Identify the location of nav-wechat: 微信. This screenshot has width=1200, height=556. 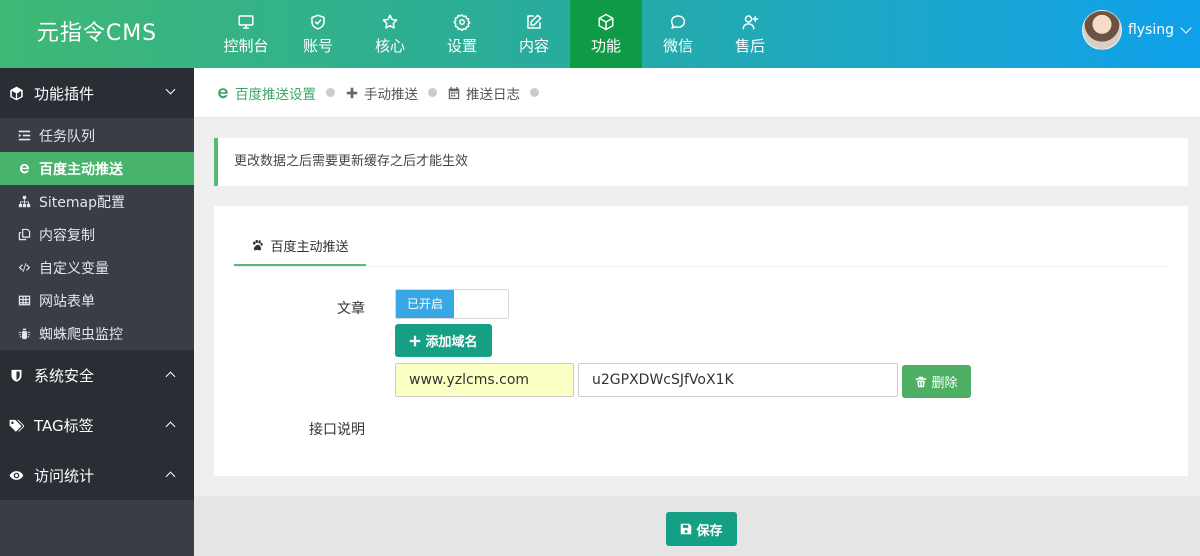
(678, 34).